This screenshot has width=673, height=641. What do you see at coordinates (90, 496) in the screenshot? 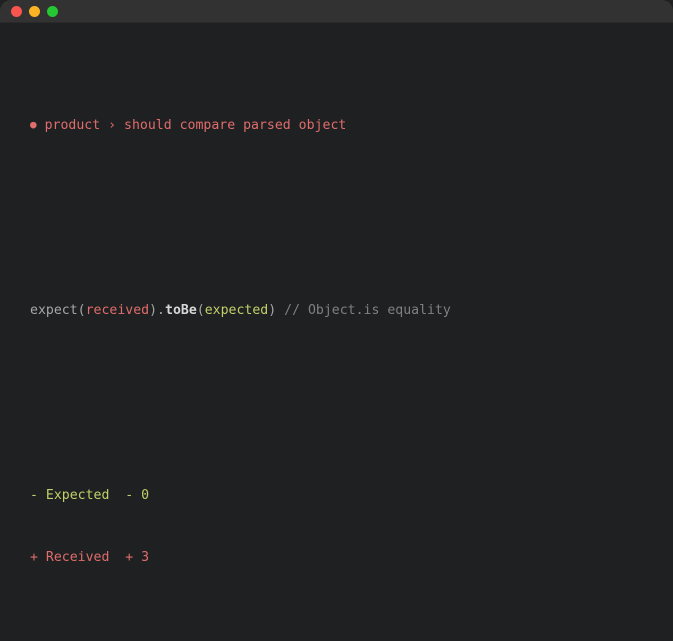
I see `legend-expected: - Expected - 0` at bounding box center [90, 496].